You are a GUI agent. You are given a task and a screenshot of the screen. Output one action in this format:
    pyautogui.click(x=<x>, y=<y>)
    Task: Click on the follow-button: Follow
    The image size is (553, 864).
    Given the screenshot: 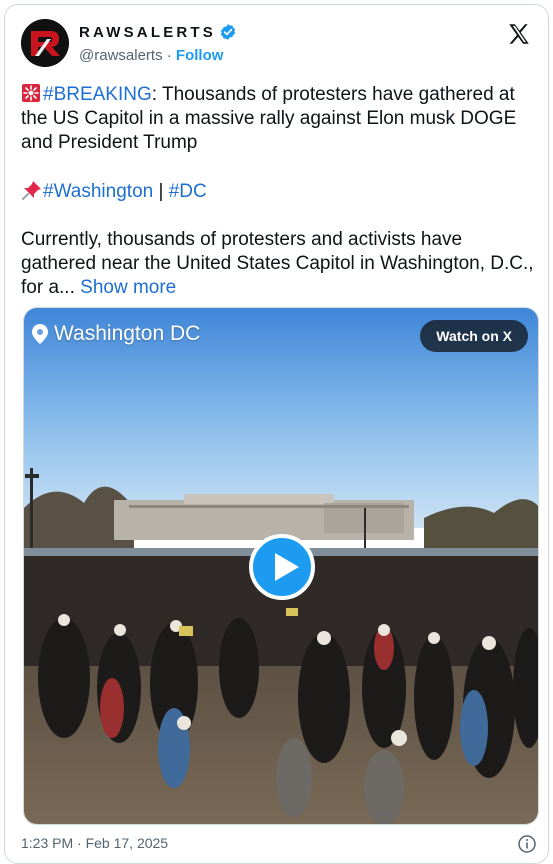 What is the action you would take?
    pyautogui.click(x=200, y=55)
    